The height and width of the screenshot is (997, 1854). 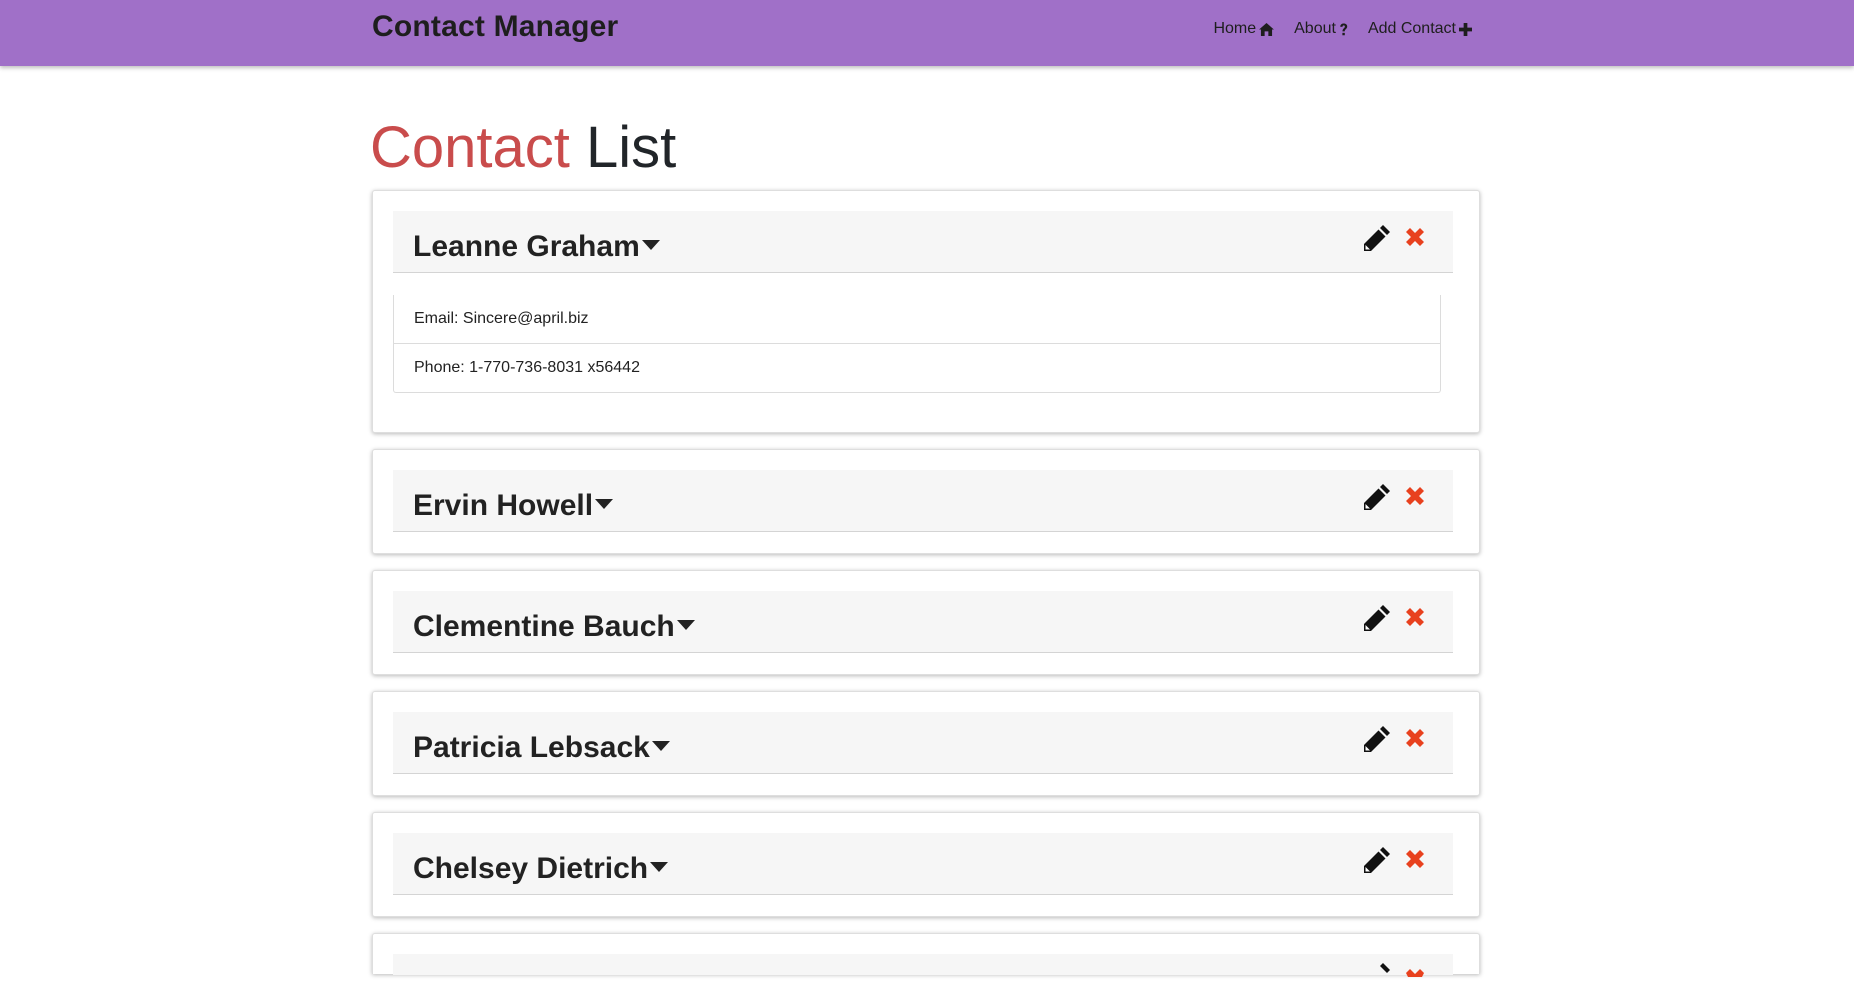 I want to click on contact-card: Chelsey Dietrich, so click(x=926, y=864).